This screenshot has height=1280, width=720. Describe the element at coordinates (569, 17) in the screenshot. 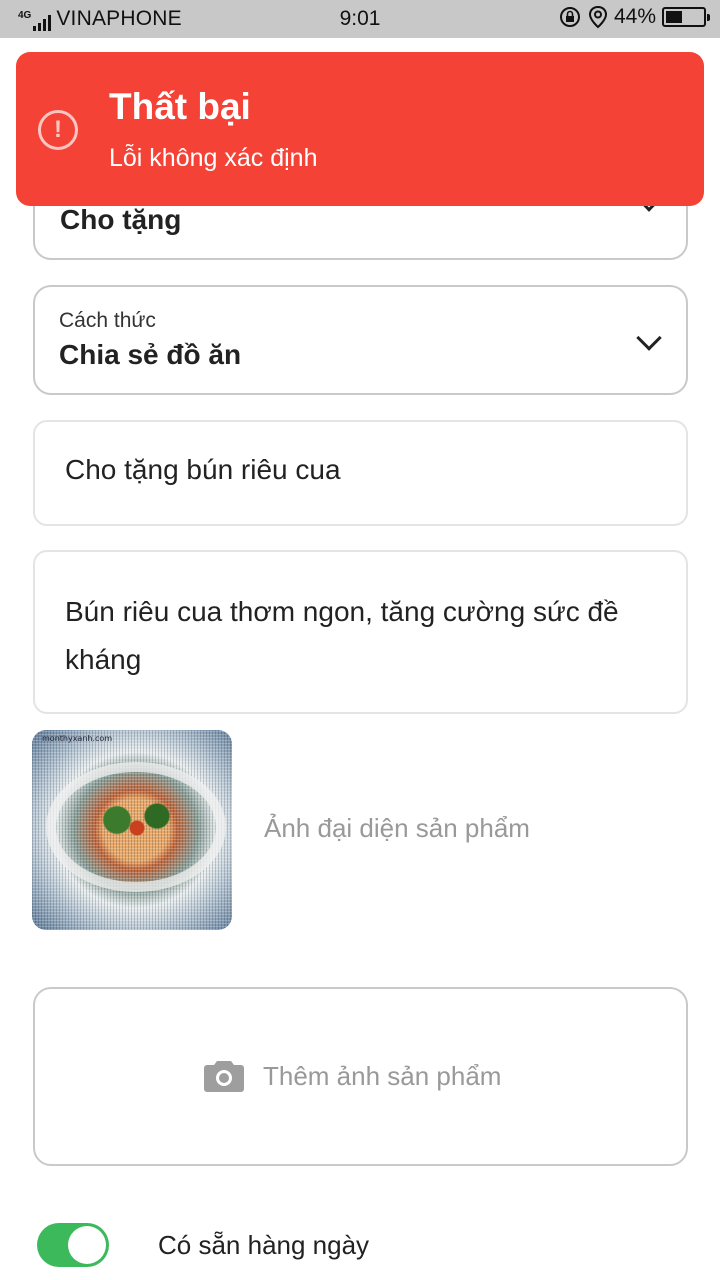

I see `rotation-lock-icon` at that location.